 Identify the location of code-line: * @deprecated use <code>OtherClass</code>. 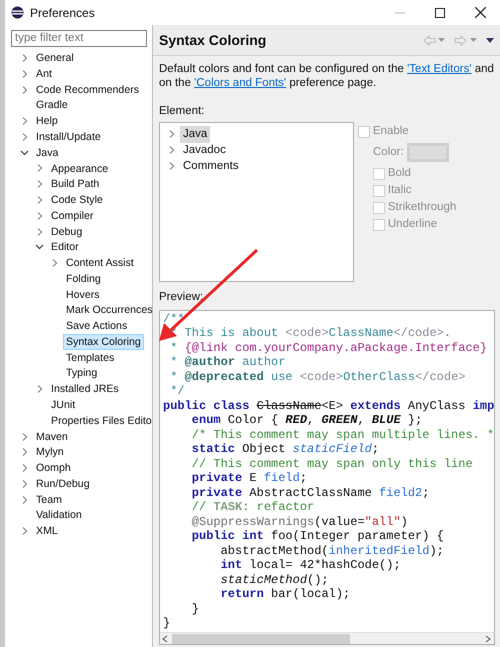
(317, 377).